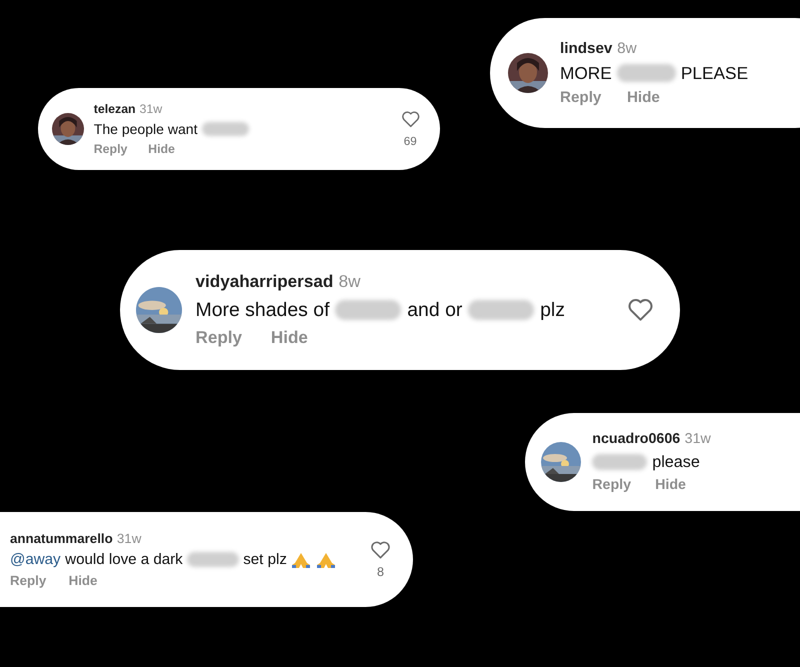  I want to click on mention-link: @away, so click(35, 559).